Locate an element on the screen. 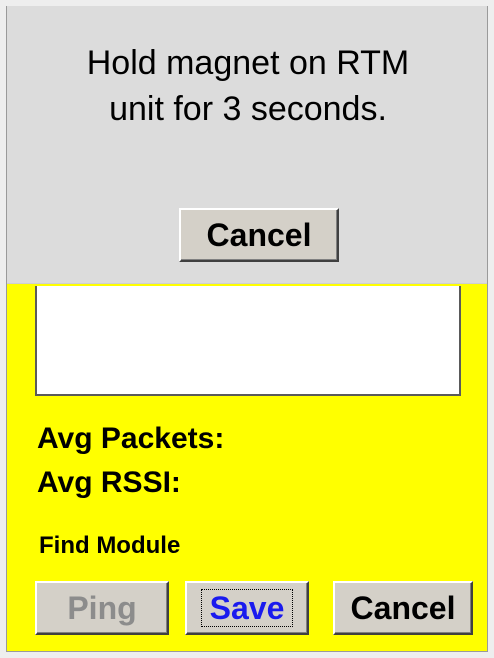 This screenshot has width=494, height=658. avg-rssi-label: Avg RSSI: is located at coordinates (109, 482).